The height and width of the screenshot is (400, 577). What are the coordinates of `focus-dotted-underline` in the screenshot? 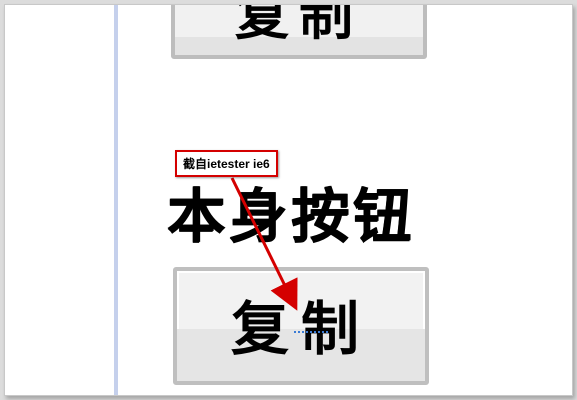 It's located at (311, 333).